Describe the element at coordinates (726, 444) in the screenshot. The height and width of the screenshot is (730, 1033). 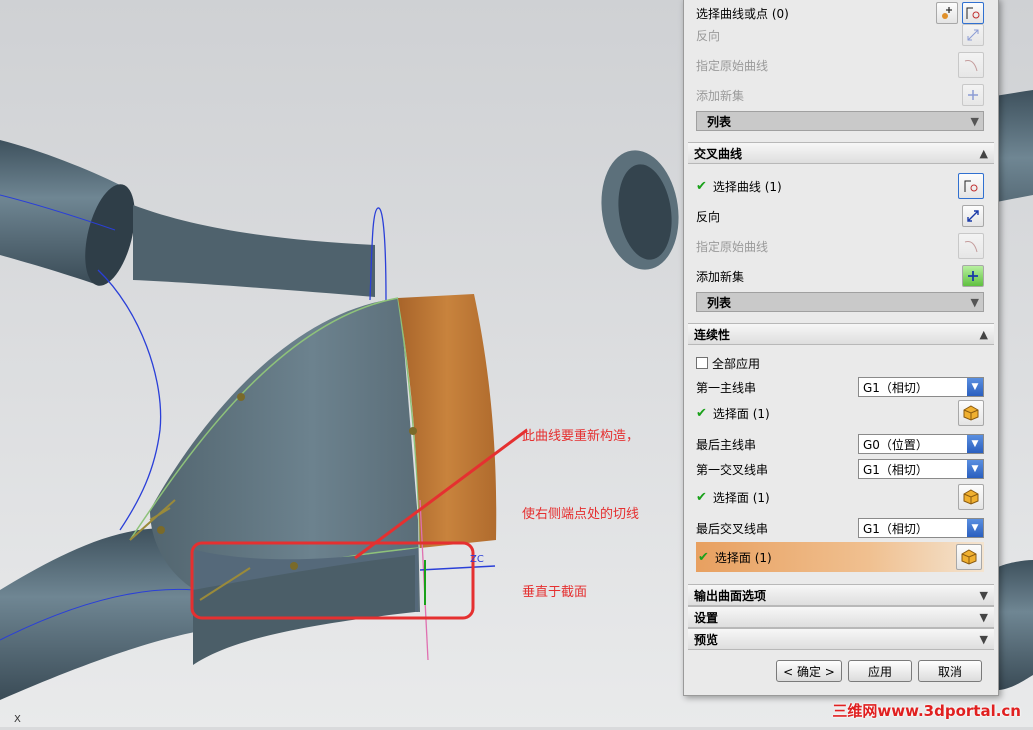
I see `last-primary-label: 最后主线串` at that location.